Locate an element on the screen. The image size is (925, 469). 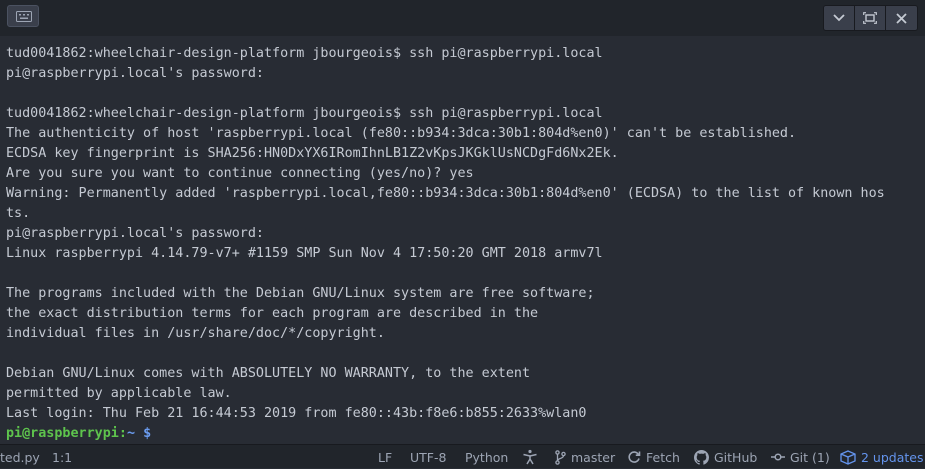
close-button is located at coordinates (901, 18).